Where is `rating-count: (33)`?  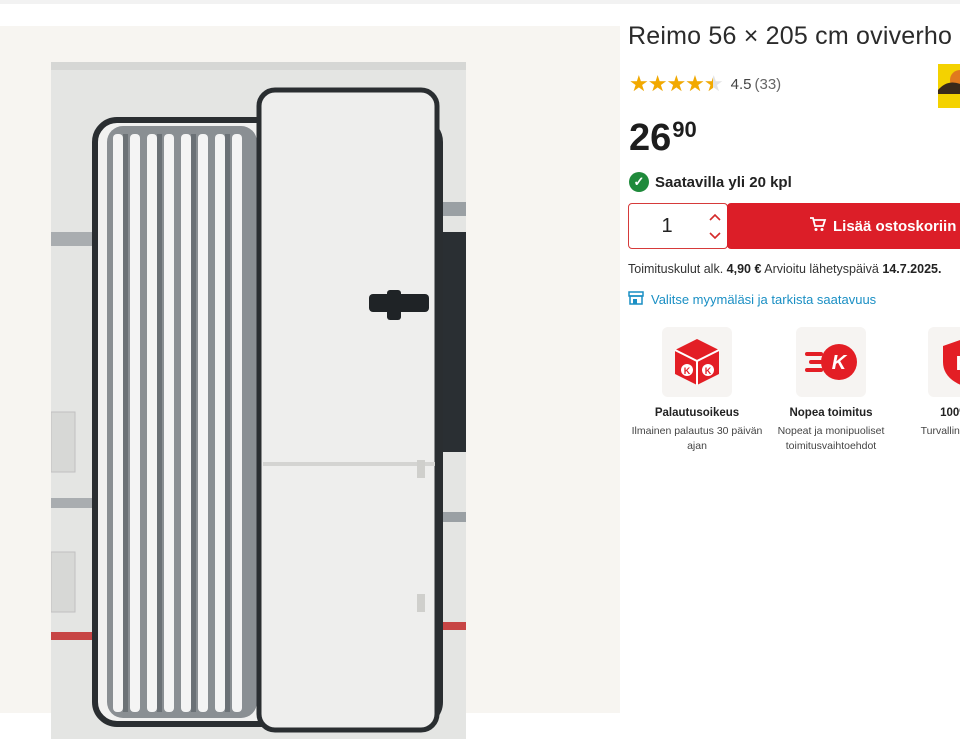 rating-count: (33) is located at coordinates (767, 84).